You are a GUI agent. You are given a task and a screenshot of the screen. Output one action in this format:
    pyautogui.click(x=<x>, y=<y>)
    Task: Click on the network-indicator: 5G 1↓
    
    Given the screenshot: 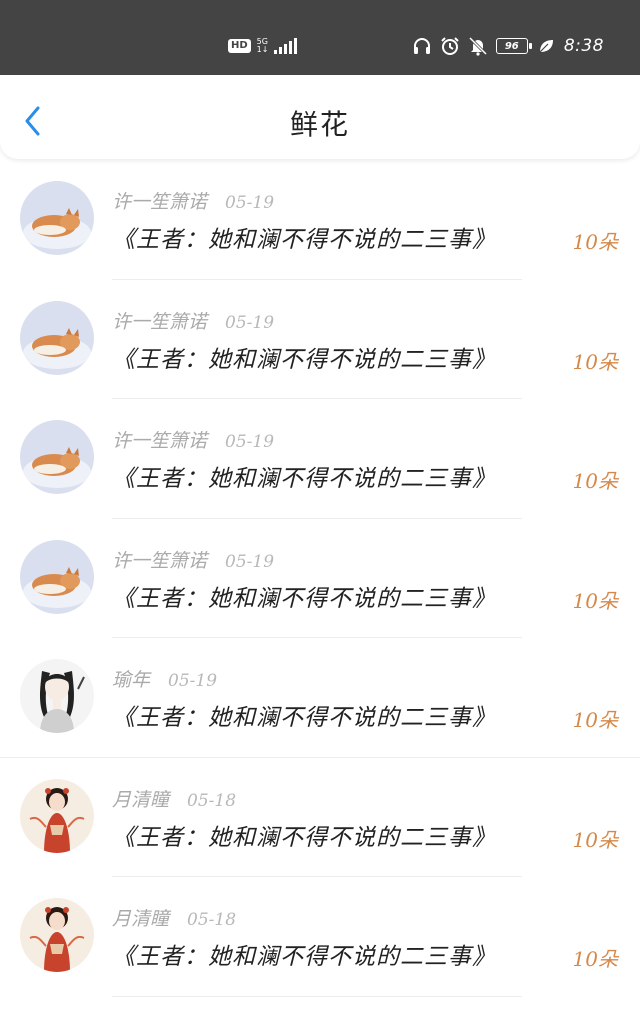 What is the action you would take?
    pyautogui.click(x=263, y=46)
    